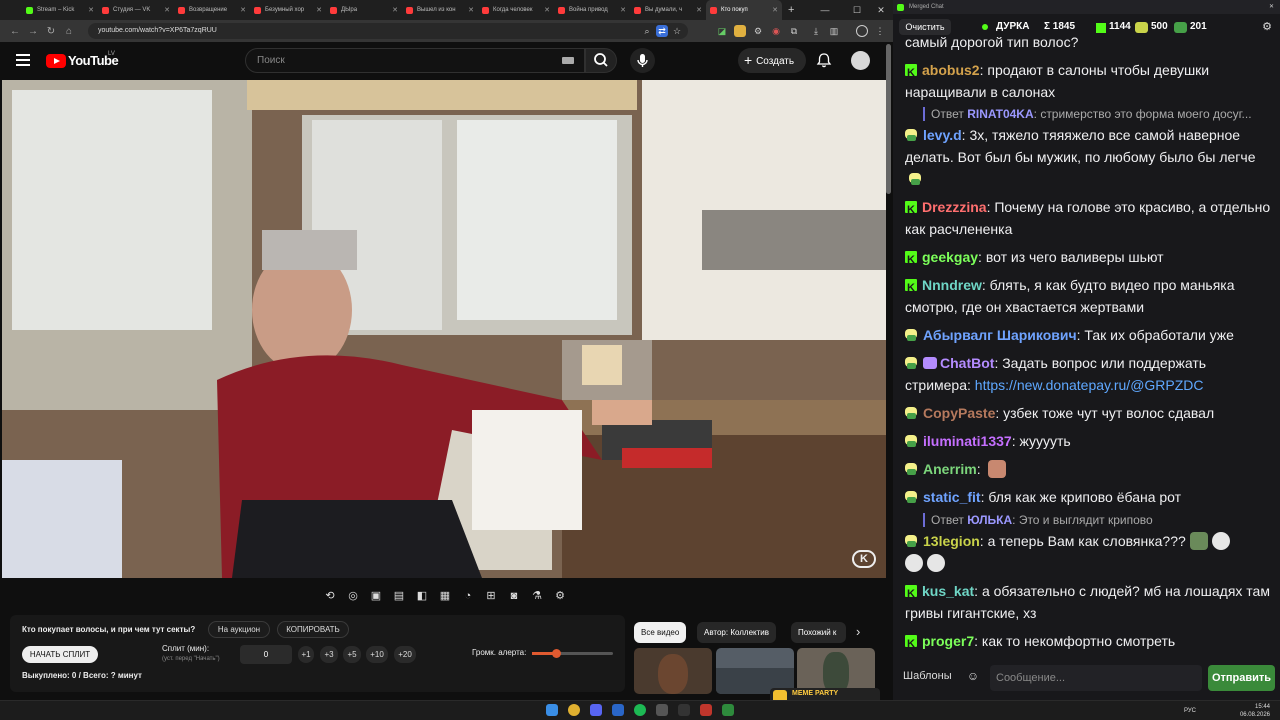  Describe the element at coordinates (1000, 335) in the screenshot. I see `chat-nick: Абырвалг Шарикович` at that location.